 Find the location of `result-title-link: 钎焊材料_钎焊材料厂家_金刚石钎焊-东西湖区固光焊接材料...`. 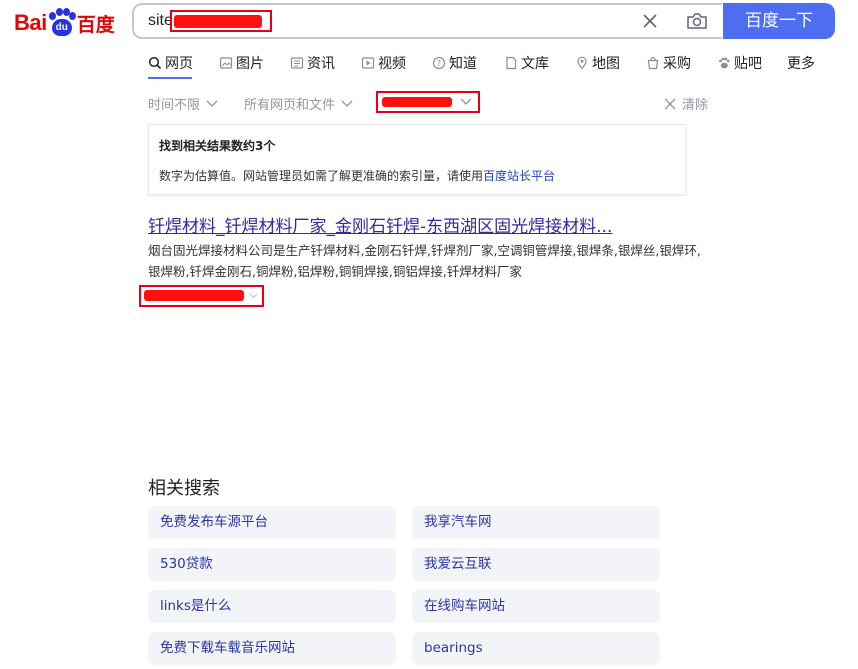

result-title-link: 钎焊材料_钎焊材料厂家_金刚石钎焊-东西湖区固光焊接材料... is located at coordinates (380, 224).